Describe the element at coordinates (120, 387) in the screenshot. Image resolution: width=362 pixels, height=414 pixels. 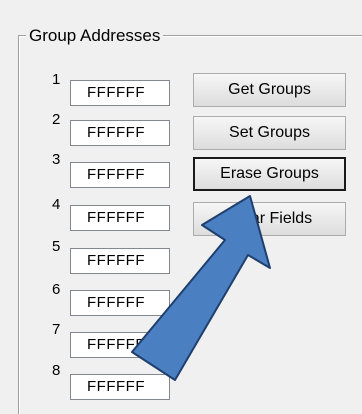
I see `group-address-field-8: FFFFFF` at that location.